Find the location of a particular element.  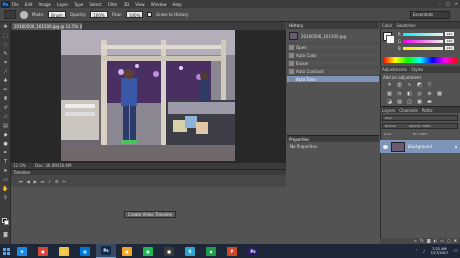

color-lookup-icon: ▩ is located at coordinates (439, 94).